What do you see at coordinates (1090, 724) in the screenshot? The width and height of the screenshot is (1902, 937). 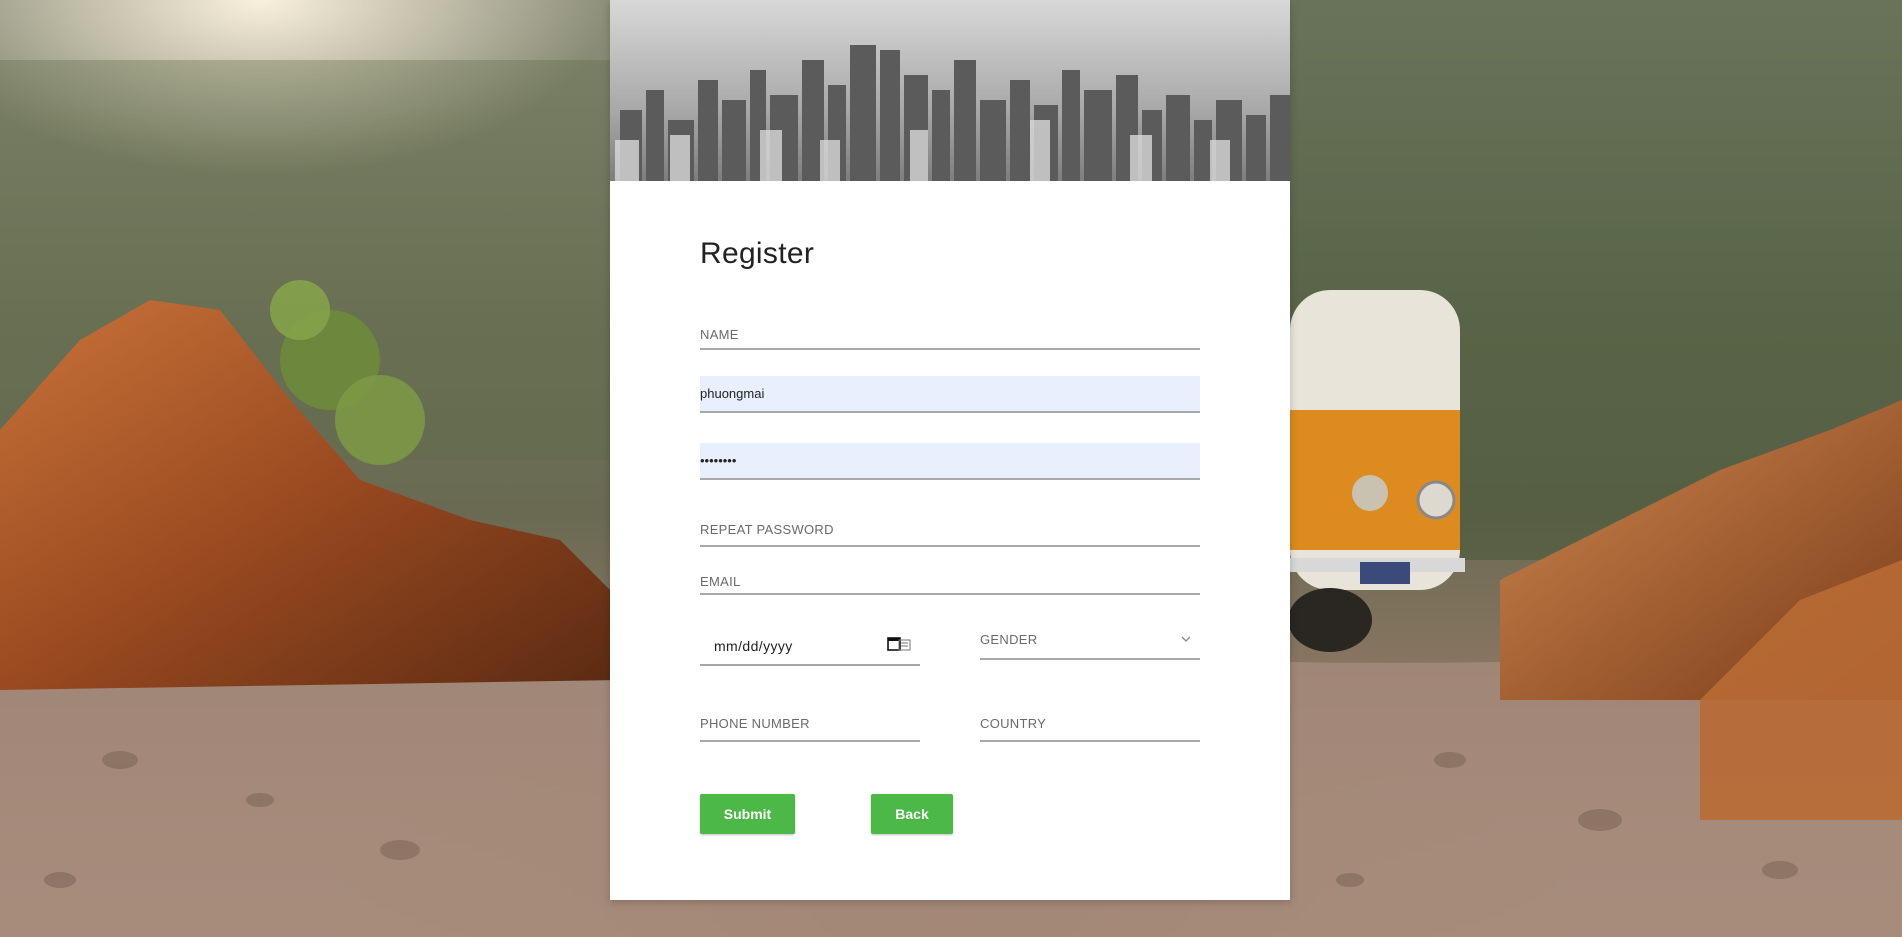 I see `country-input` at bounding box center [1090, 724].